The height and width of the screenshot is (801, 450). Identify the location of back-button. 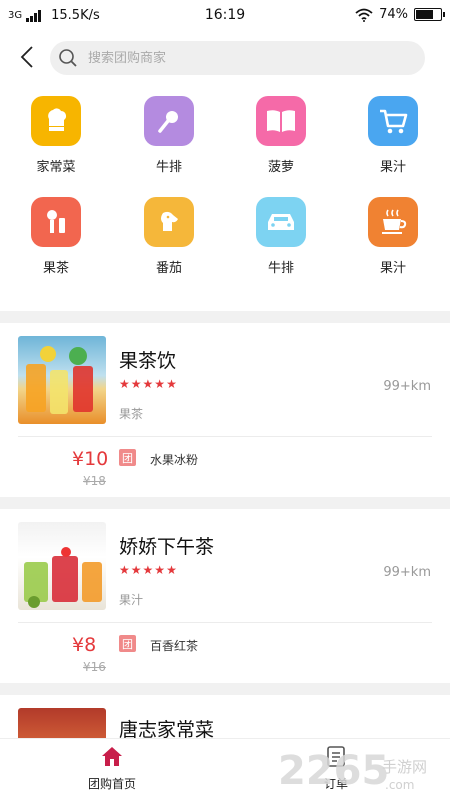
(27, 57).